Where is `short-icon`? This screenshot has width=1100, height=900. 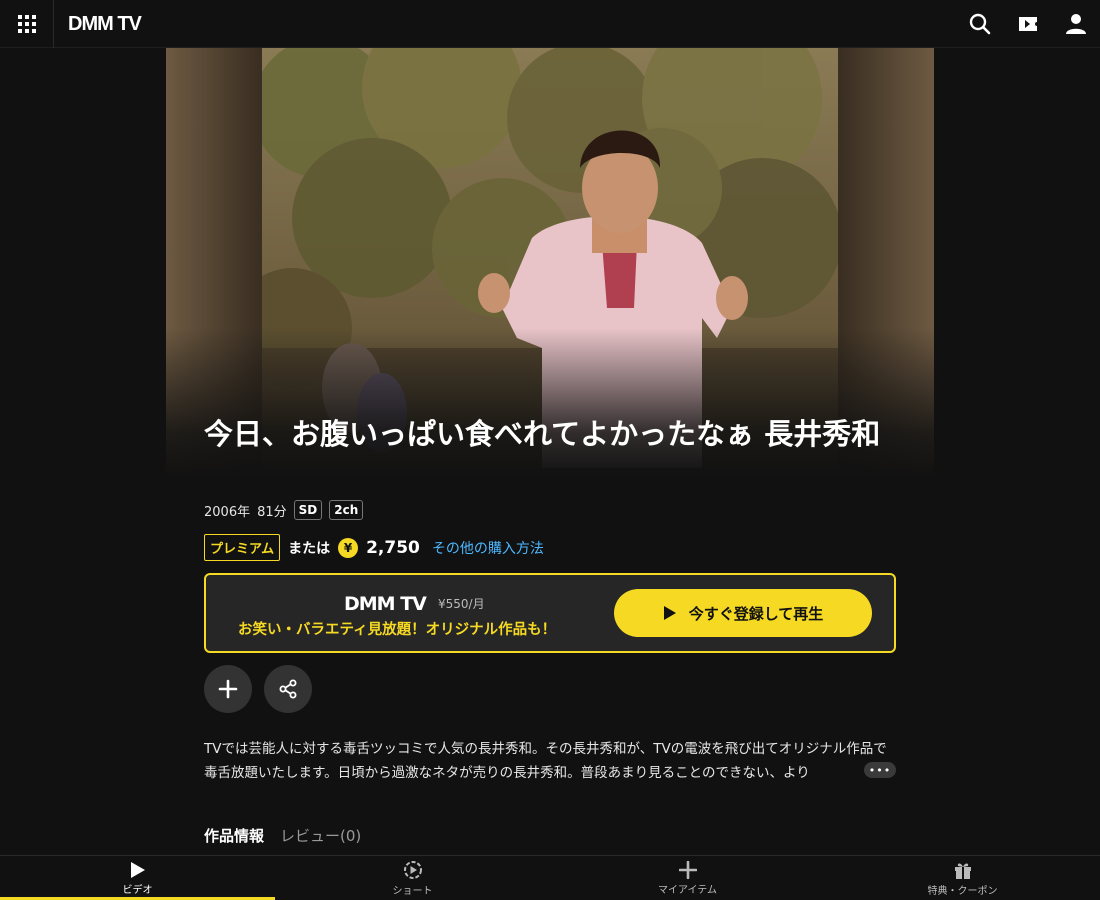 short-icon is located at coordinates (412, 869).